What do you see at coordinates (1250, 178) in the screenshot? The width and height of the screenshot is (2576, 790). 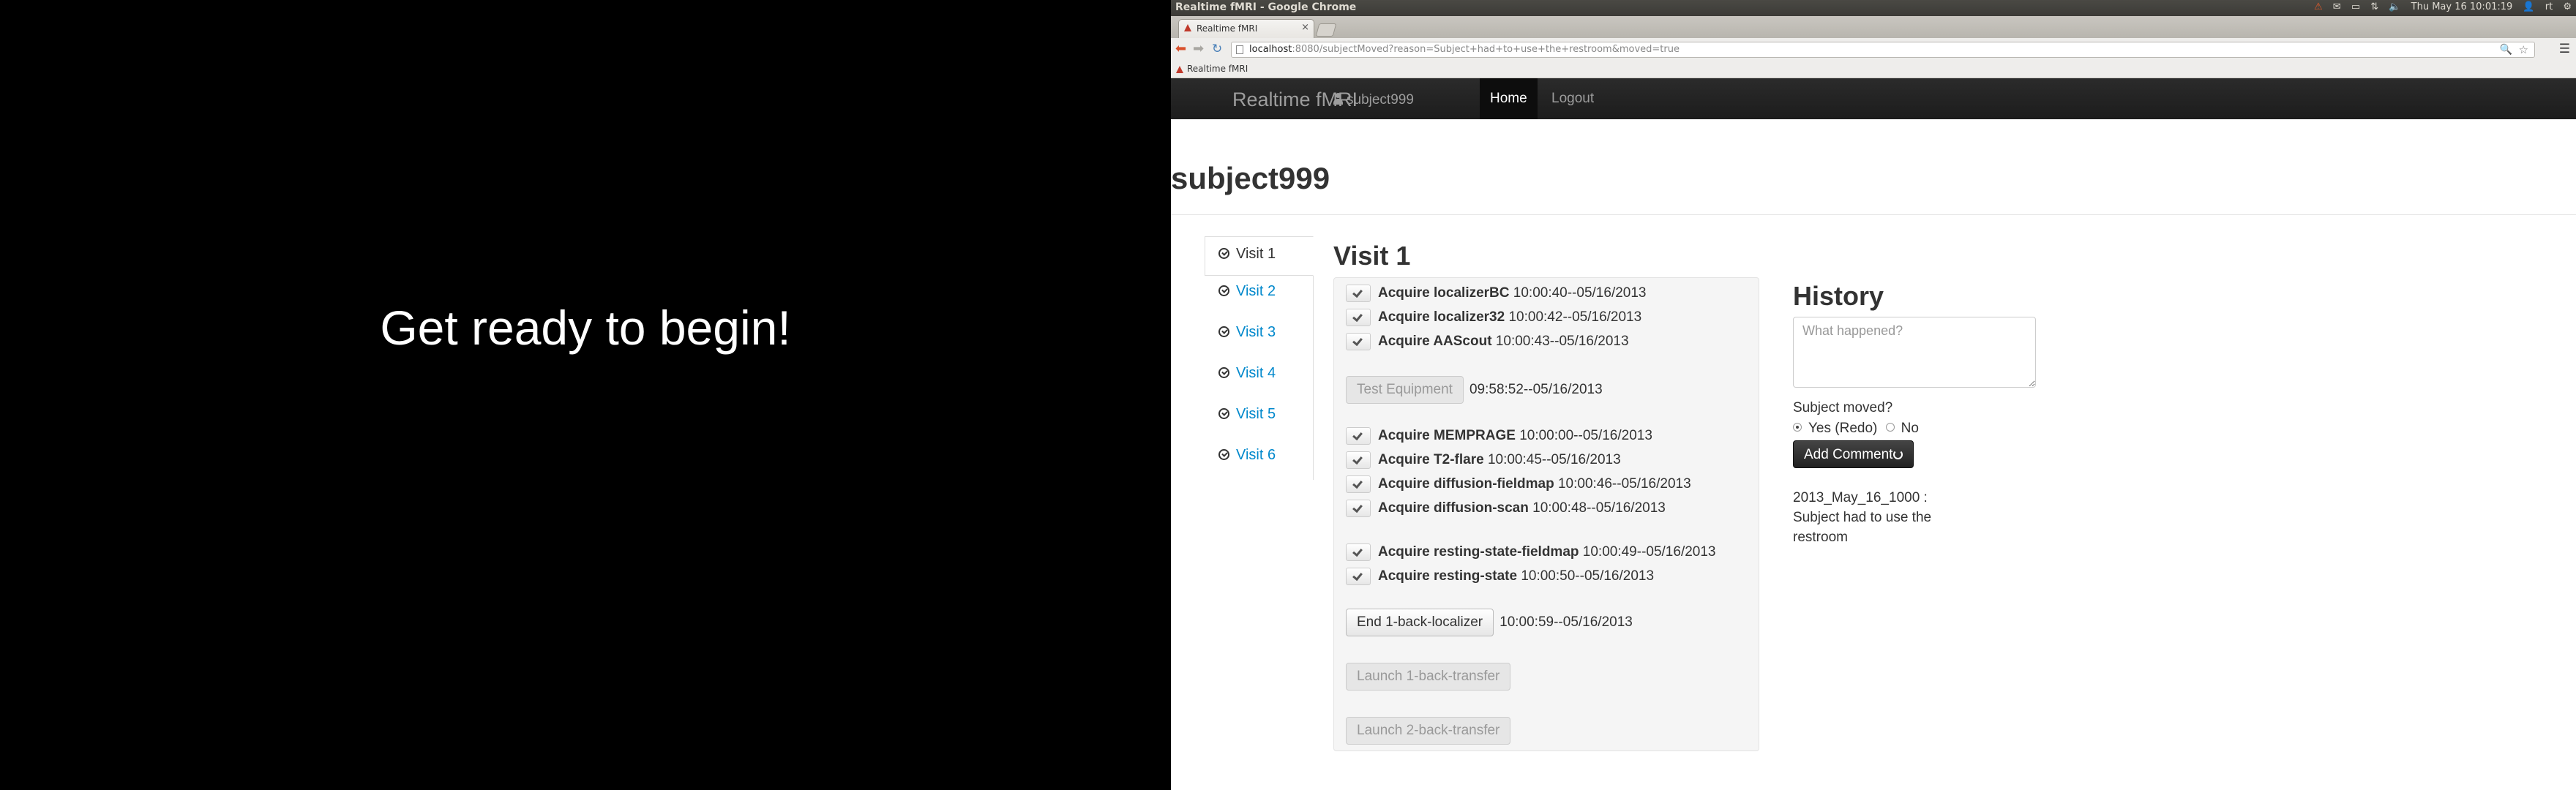 I see `page-title: subject999` at bounding box center [1250, 178].